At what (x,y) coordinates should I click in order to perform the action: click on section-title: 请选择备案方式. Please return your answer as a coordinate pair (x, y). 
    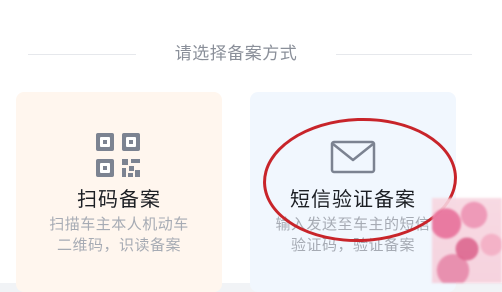
    Looking at the image, I should click on (236, 54).